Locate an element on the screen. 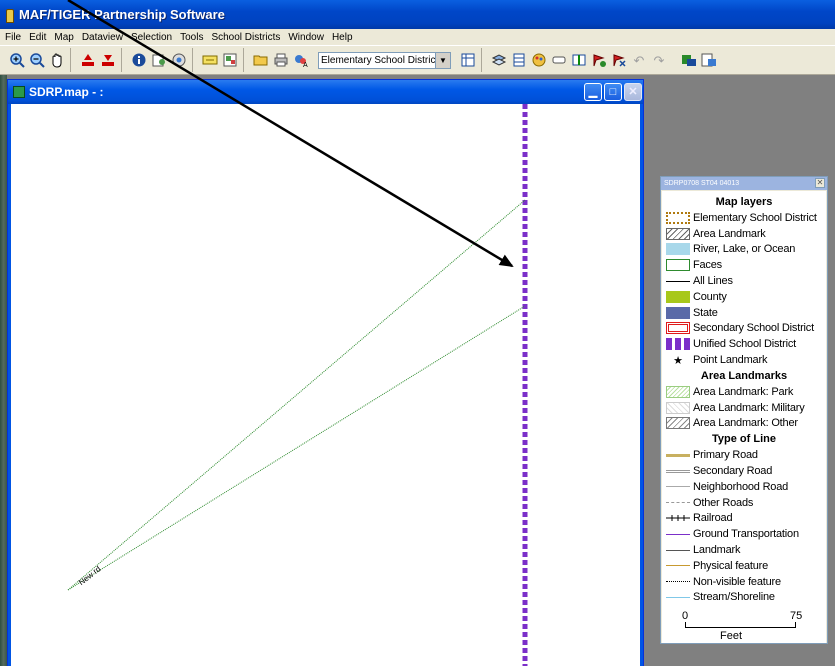  pan-hand-icon is located at coordinates (57, 60).